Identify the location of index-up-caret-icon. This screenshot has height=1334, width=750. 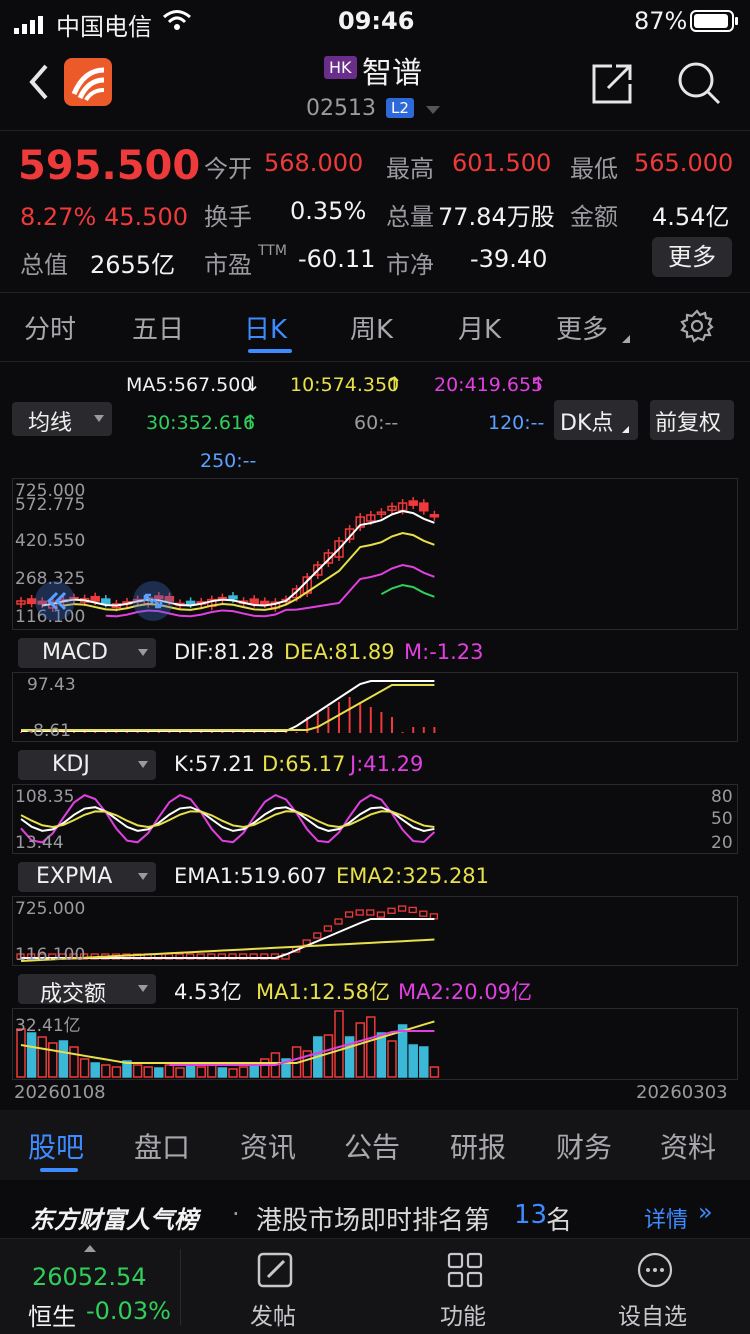
(90, 1248).